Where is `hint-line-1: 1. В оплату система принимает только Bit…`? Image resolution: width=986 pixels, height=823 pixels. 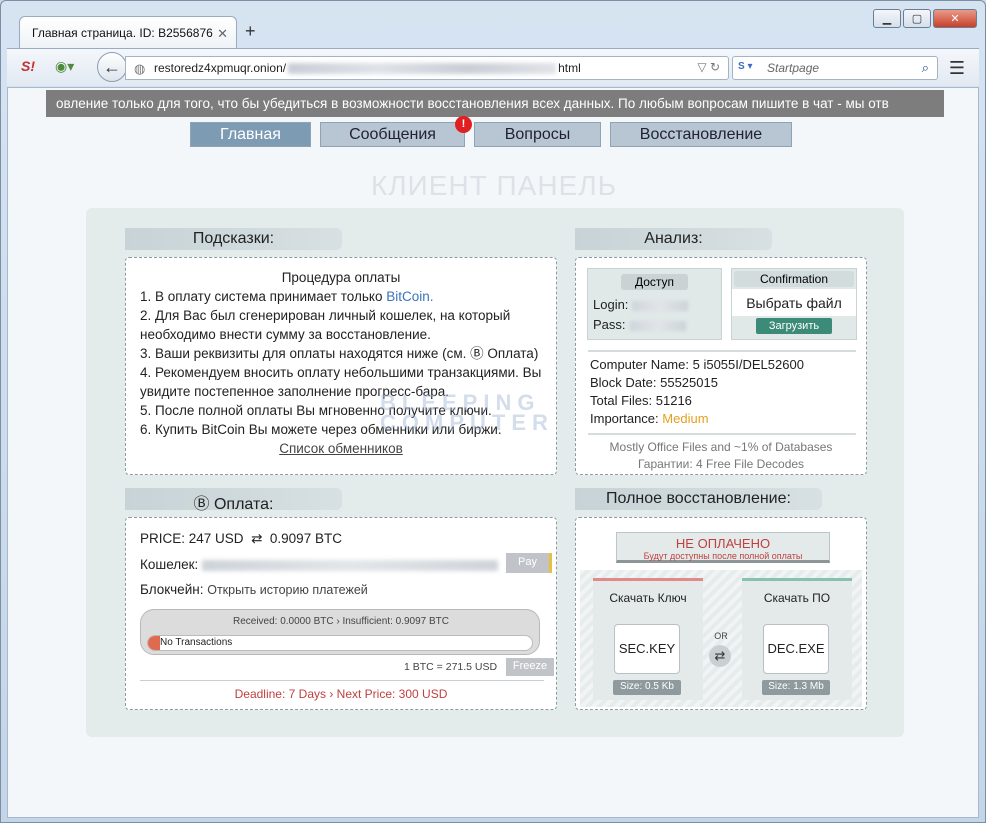
hint-line-1: 1. В оплату система принимает только Bit… is located at coordinates (287, 296).